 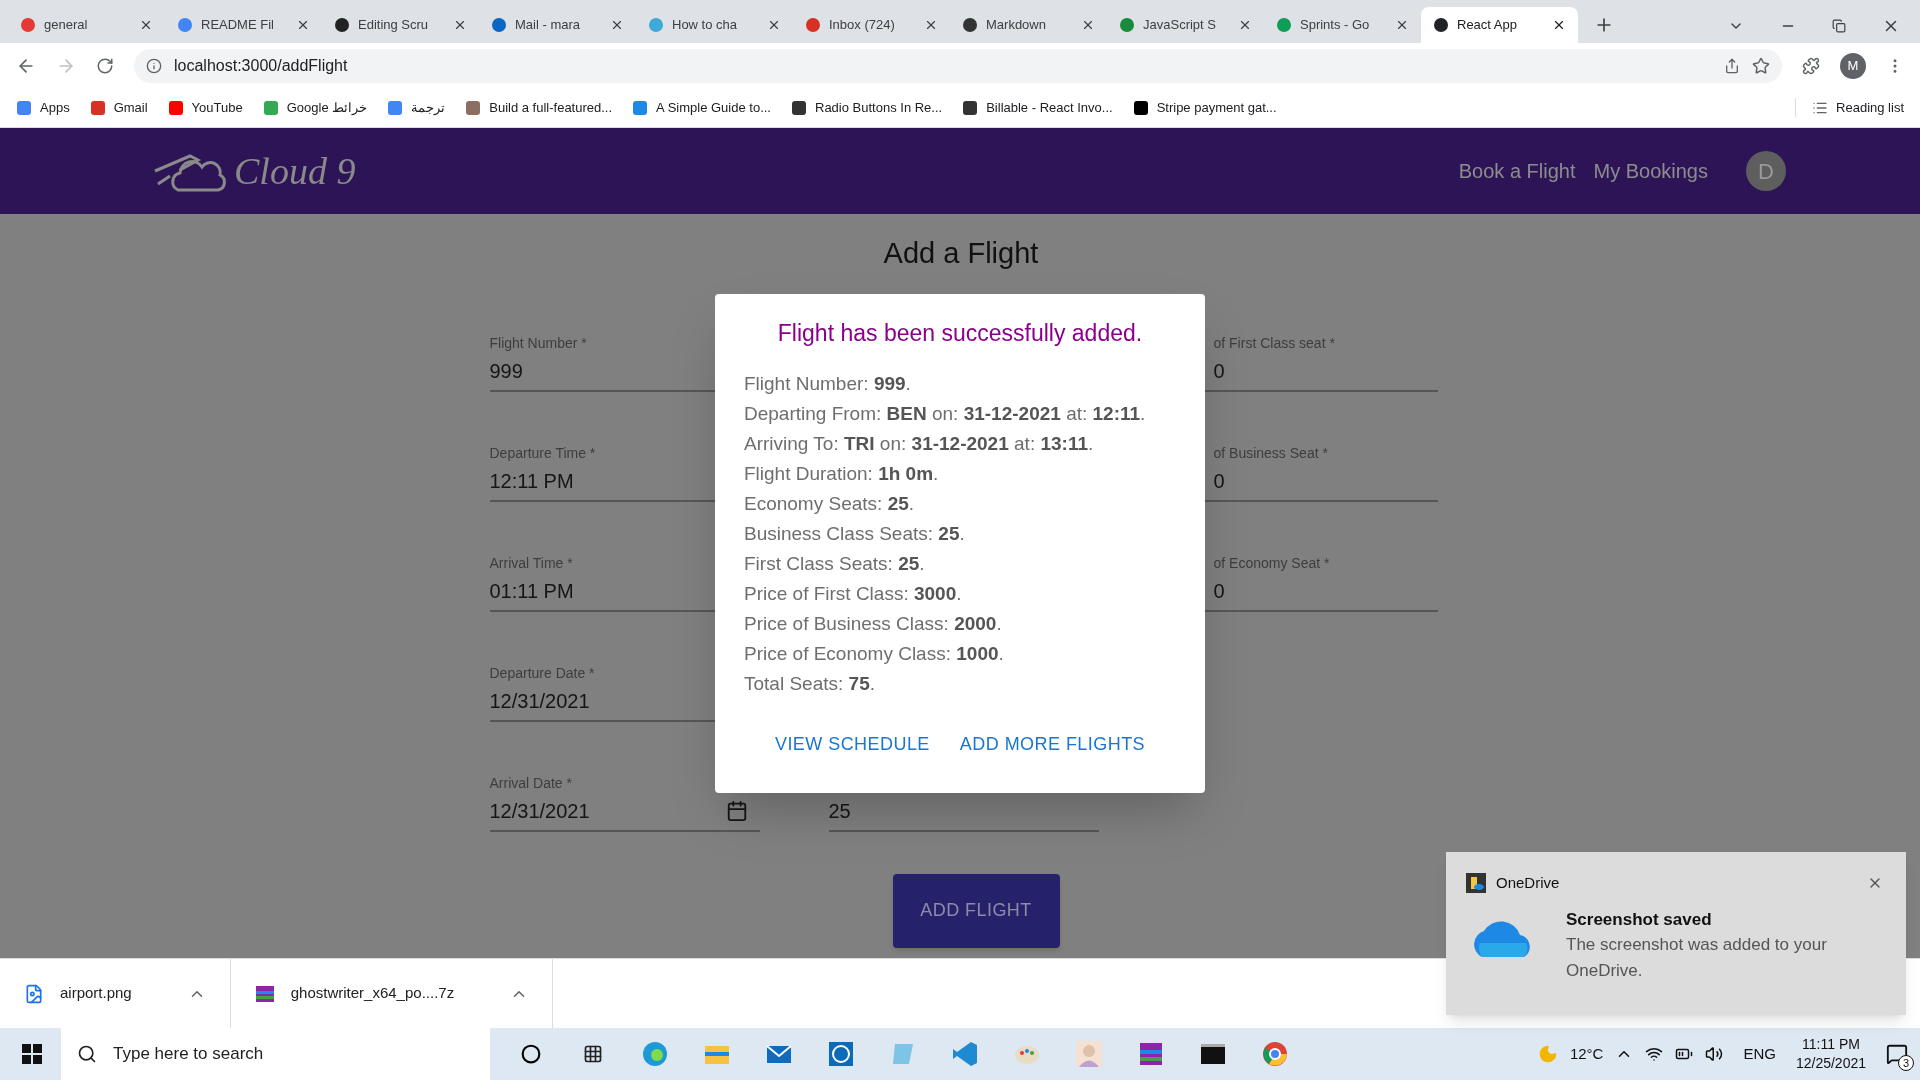 What do you see at coordinates (1052, 744) in the screenshot?
I see `dialog-action-button: ADD MORE FLIGHTS` at bounding box center [1052, 744].